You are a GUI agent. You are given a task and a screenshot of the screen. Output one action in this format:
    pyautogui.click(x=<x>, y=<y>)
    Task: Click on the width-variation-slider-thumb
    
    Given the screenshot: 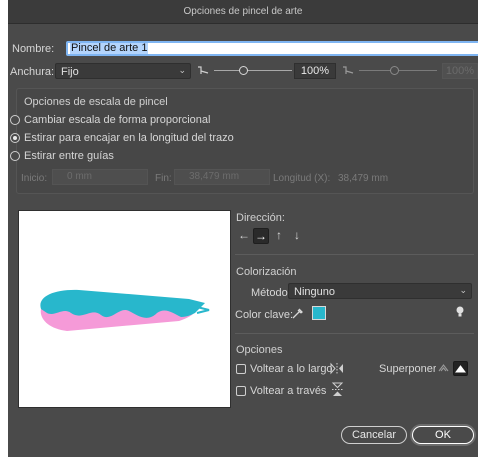 What is the action you would take?
    pyautogui.click(x=394, y=70)
    